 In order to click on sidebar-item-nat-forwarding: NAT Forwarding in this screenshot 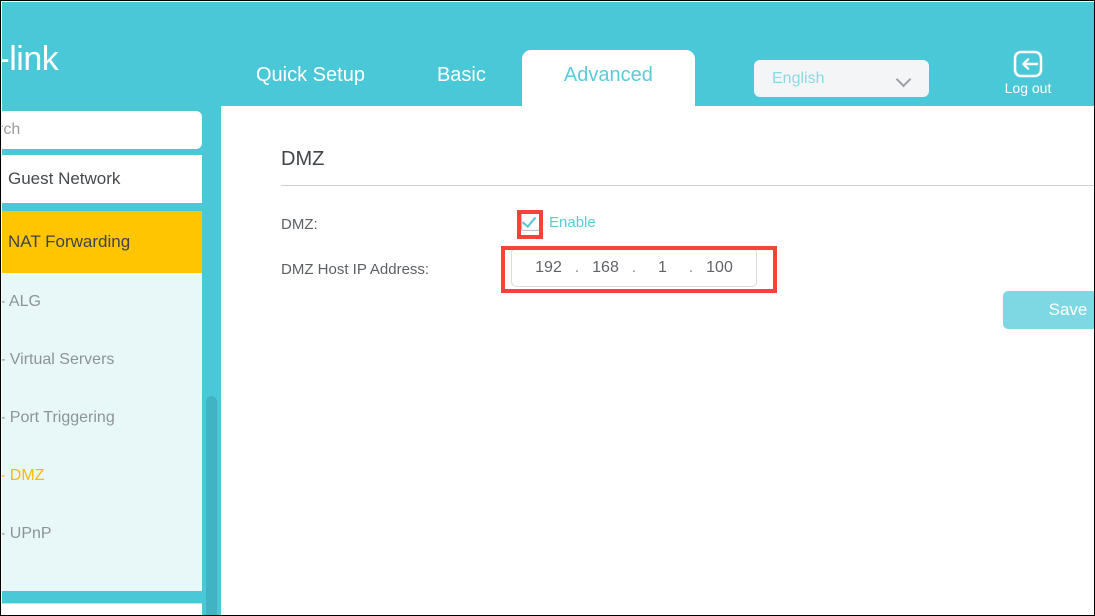, I will do `click(102, 242)`.